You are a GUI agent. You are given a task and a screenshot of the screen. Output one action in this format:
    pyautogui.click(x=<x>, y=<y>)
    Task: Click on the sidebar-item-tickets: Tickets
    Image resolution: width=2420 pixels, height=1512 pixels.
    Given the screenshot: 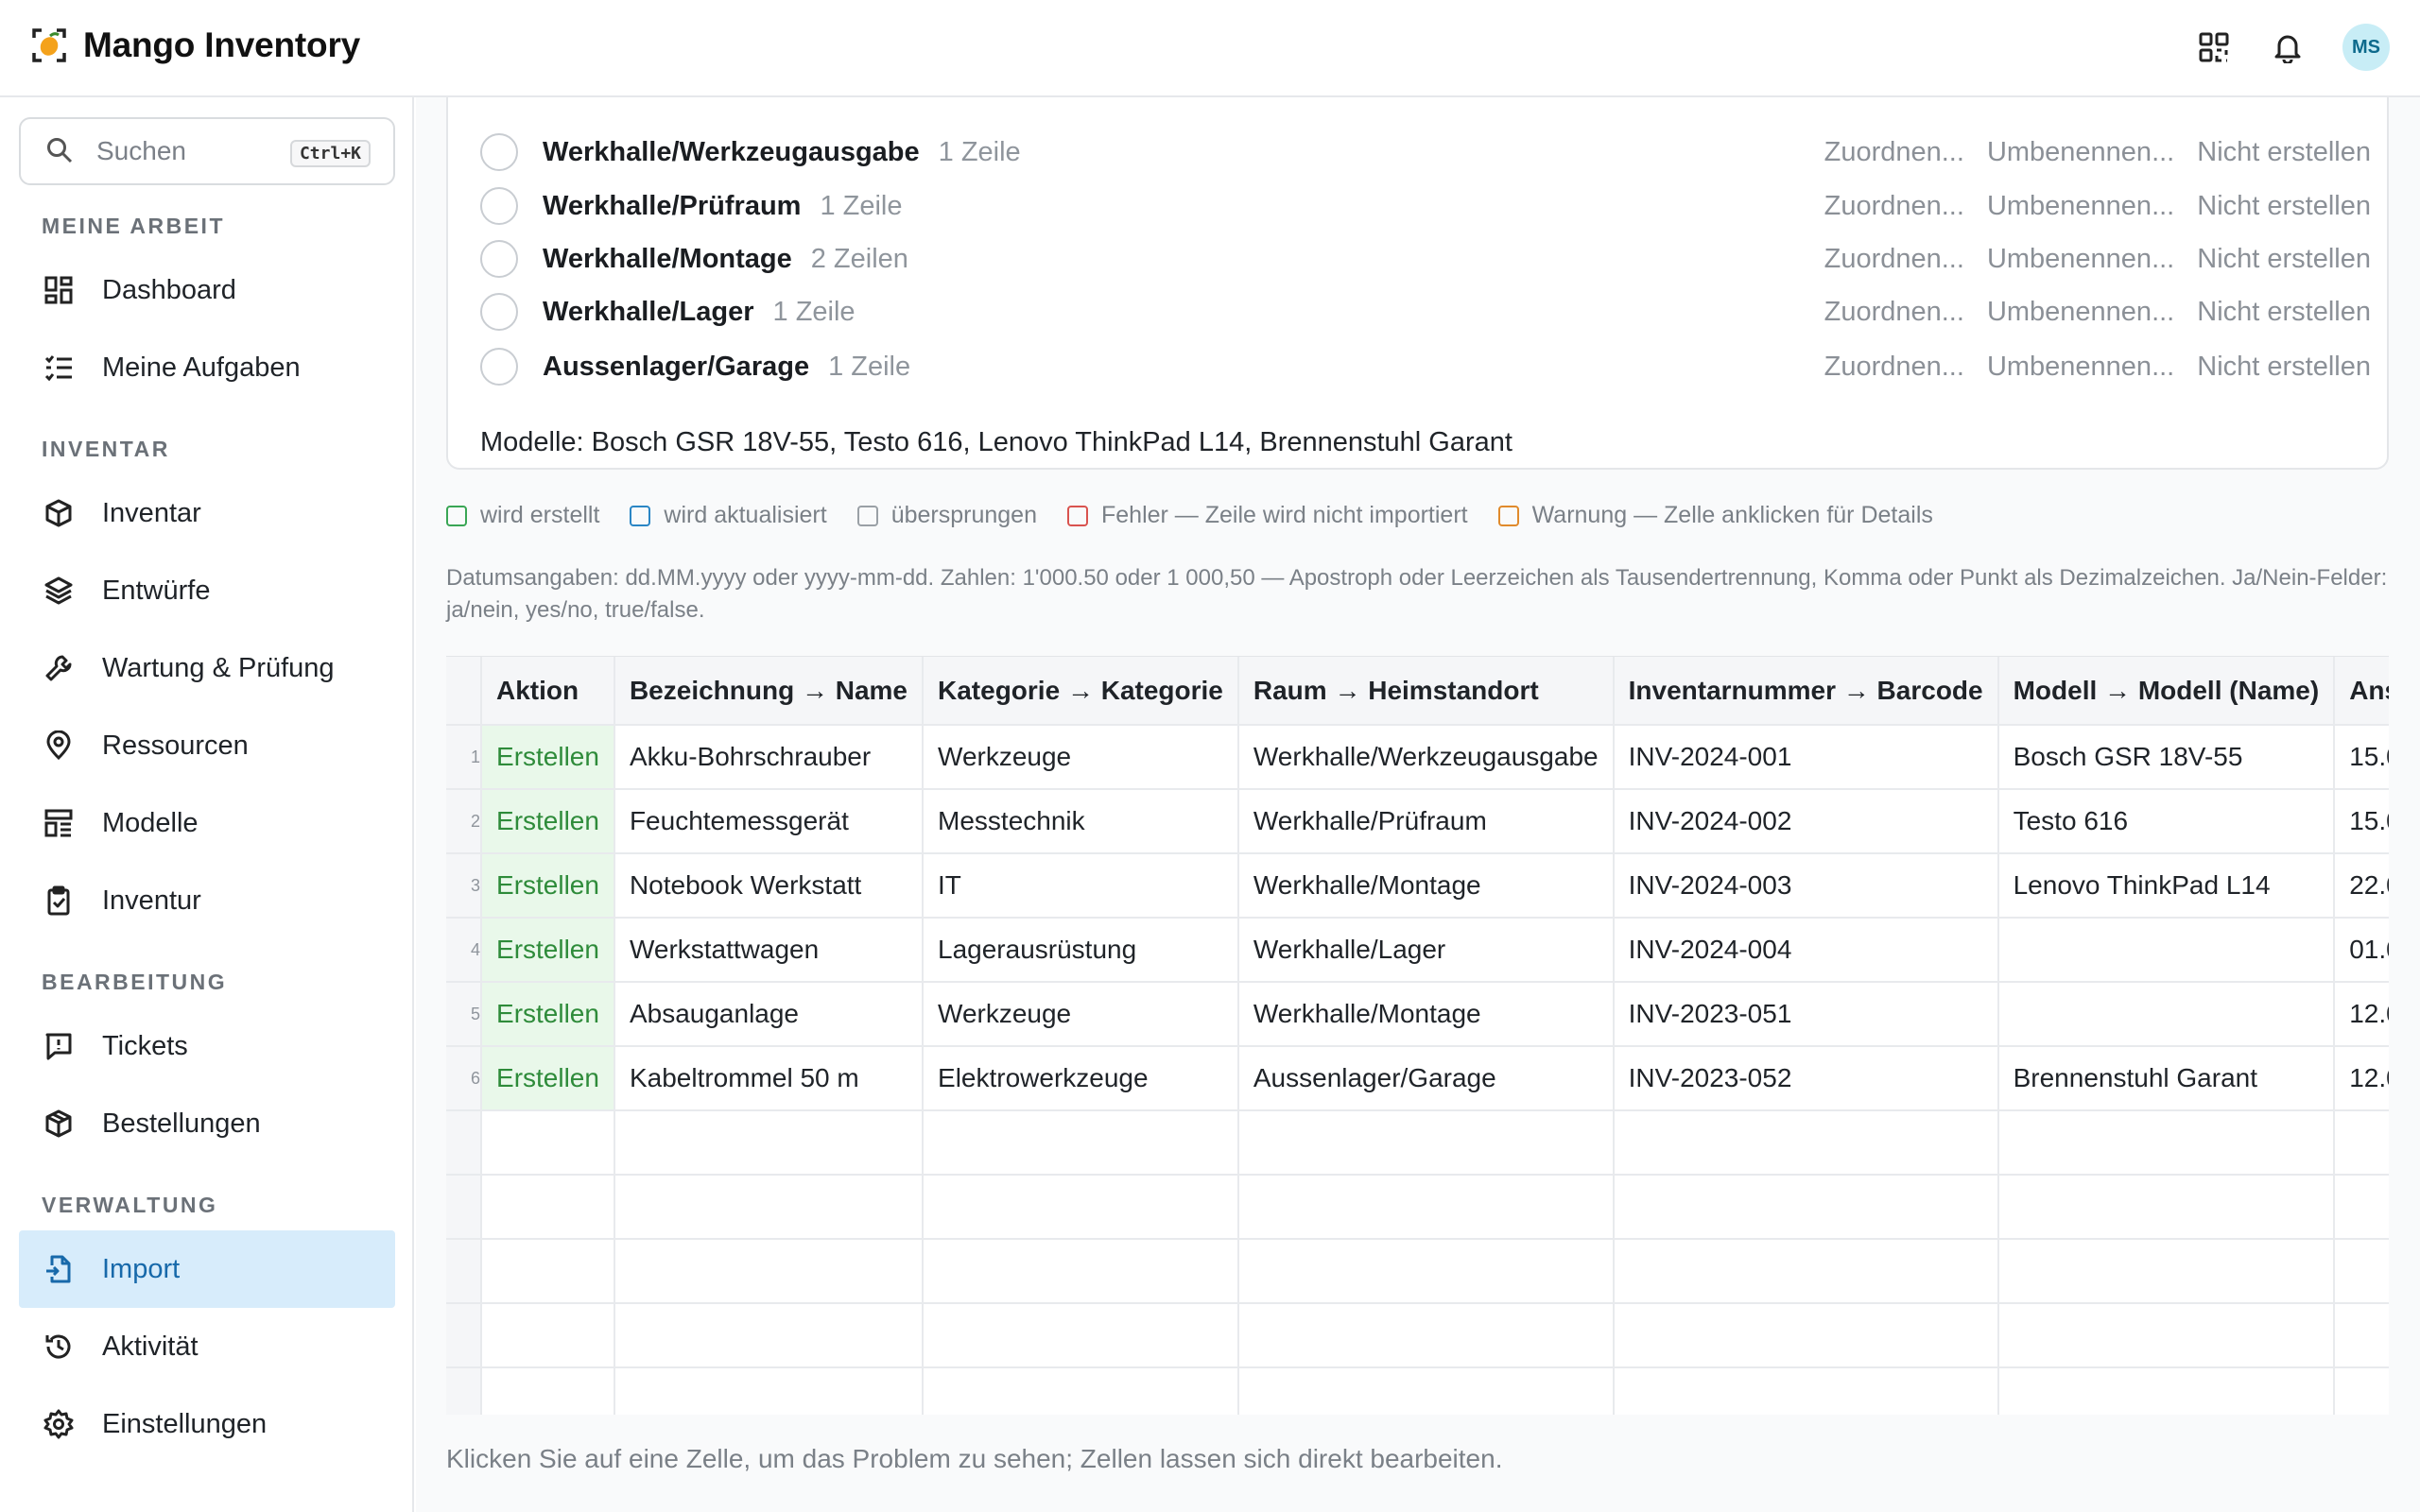 What is the action you would take?
    pyautogui.click(x=207, y=1046)
    